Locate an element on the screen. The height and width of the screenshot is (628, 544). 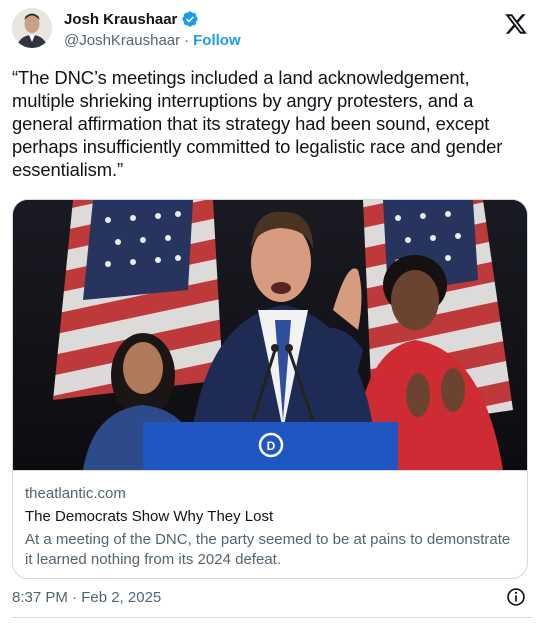
avatar-photo is located at coordinates (32, 28).